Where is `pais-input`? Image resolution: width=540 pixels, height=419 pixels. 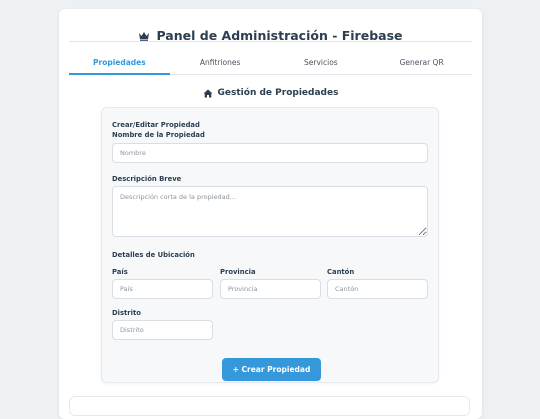 pais-input is located at coordinates (162, 289).